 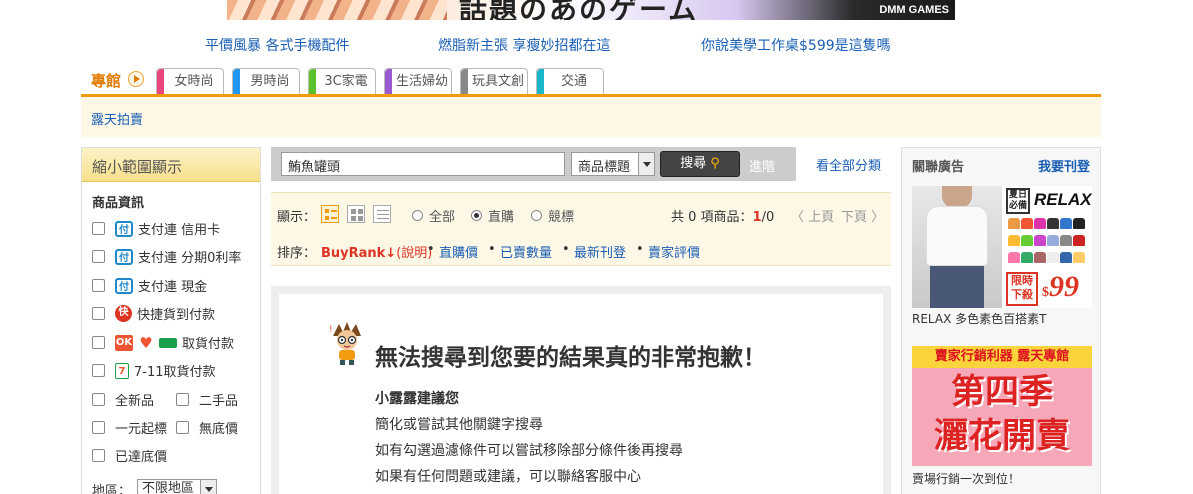 What do you see at coordinates (156, 228) in the screenshot?
I see `filter-credit-card: 付 支付連 信用卡` at bounding box center [156, 228].